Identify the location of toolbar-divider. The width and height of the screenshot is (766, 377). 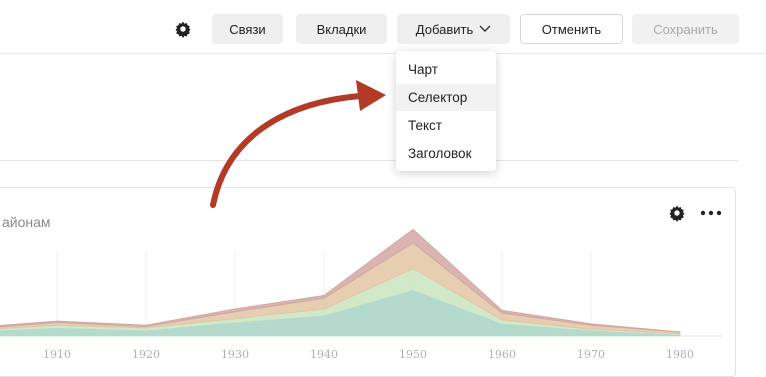
(383, 53).